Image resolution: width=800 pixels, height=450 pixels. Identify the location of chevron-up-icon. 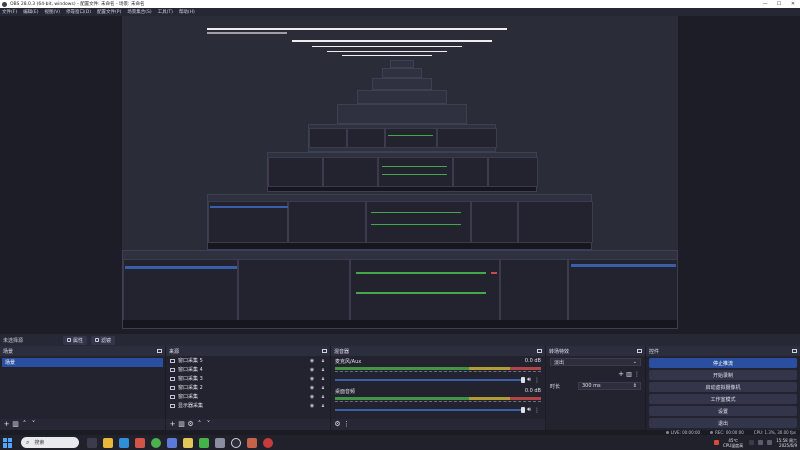
(752, 442).